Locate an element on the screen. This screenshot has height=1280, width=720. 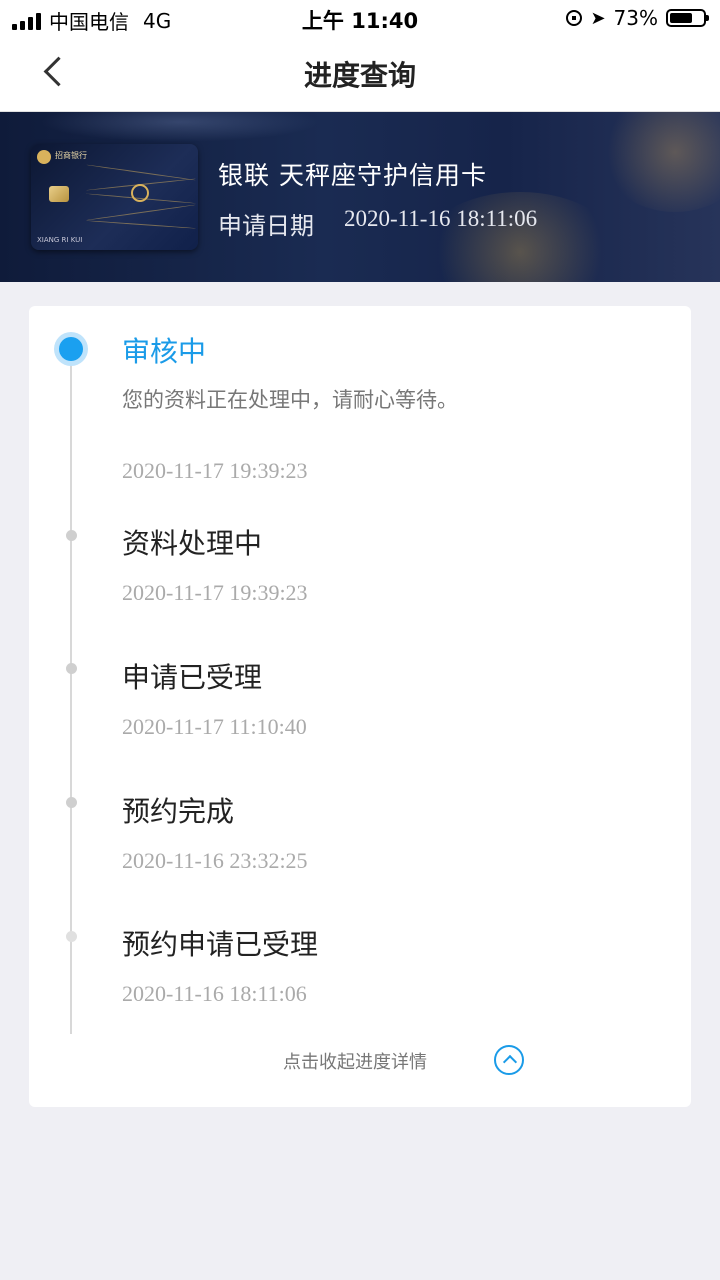
libra-emblem-icon is located at coordinates (140, 193).